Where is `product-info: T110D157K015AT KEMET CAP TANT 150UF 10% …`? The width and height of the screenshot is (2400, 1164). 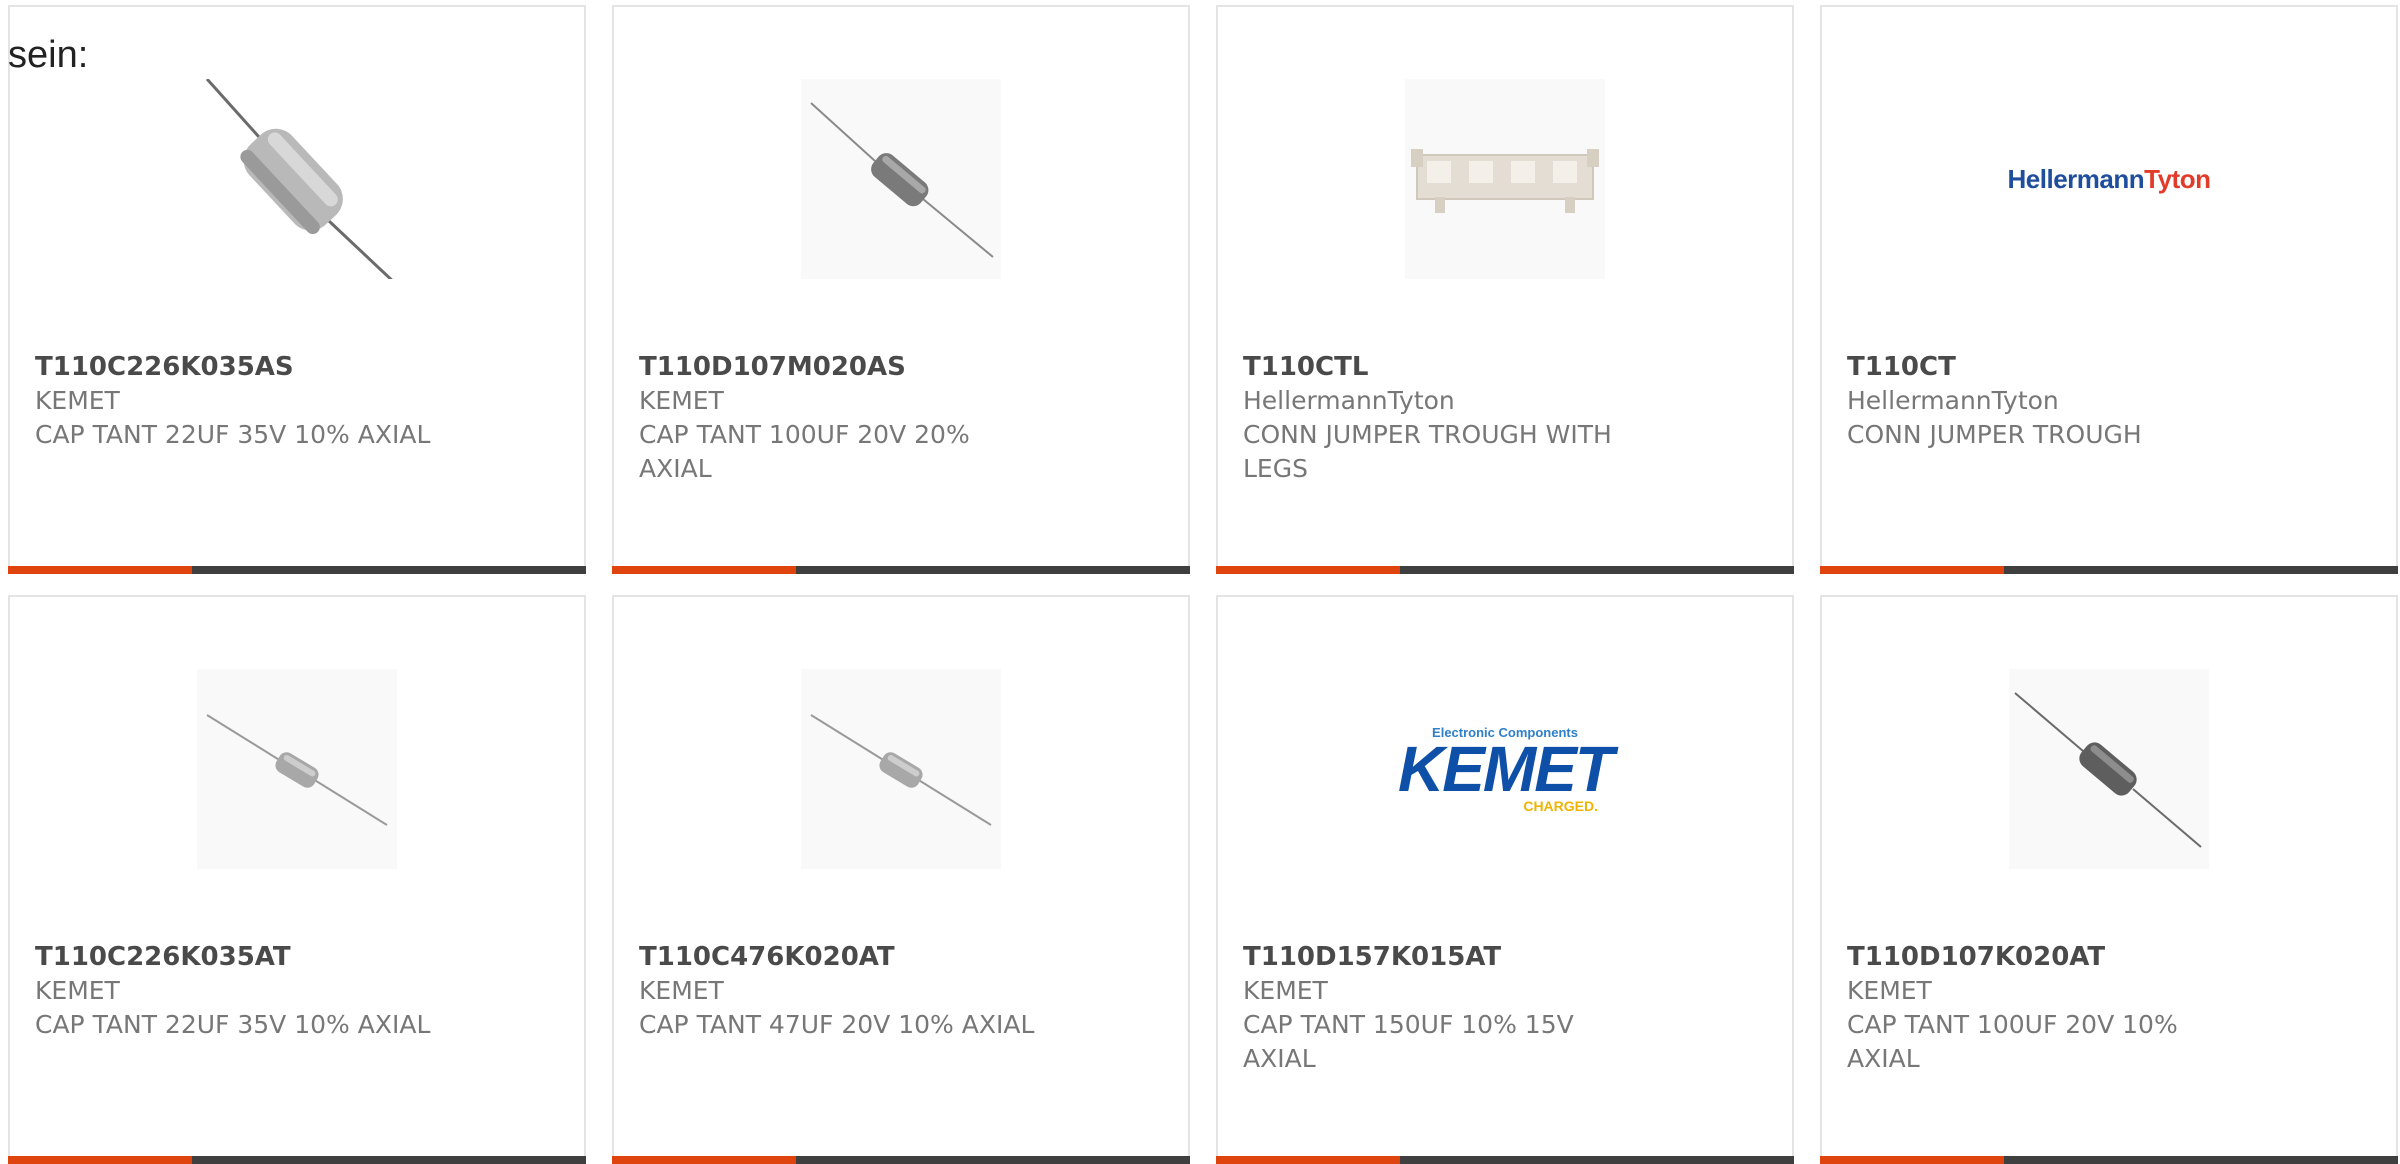 product-info: T110D157K015AT KEMET CAP TANT 150UF 10% … is located at coordinates (1505, 1008).